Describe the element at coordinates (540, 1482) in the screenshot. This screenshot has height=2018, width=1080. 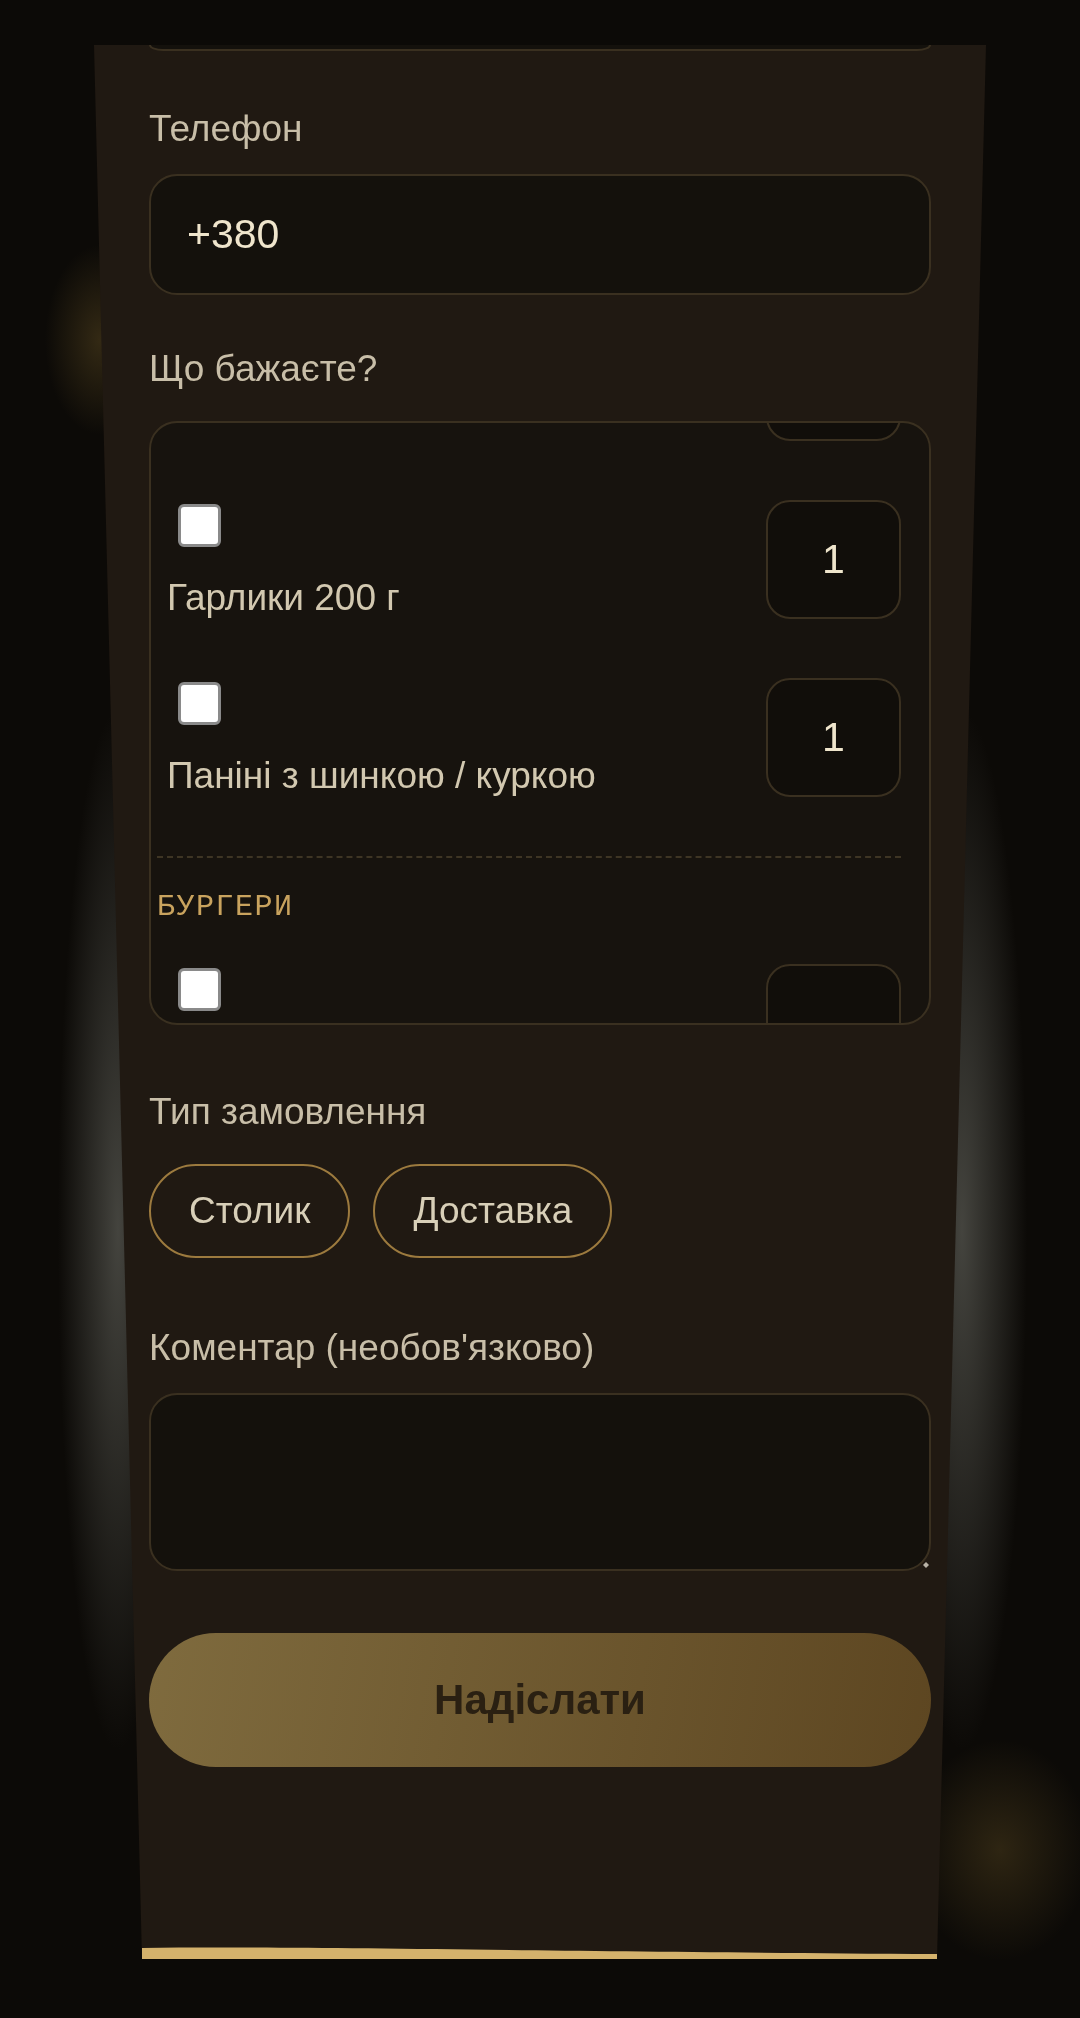
I see `comment-field` at that location.